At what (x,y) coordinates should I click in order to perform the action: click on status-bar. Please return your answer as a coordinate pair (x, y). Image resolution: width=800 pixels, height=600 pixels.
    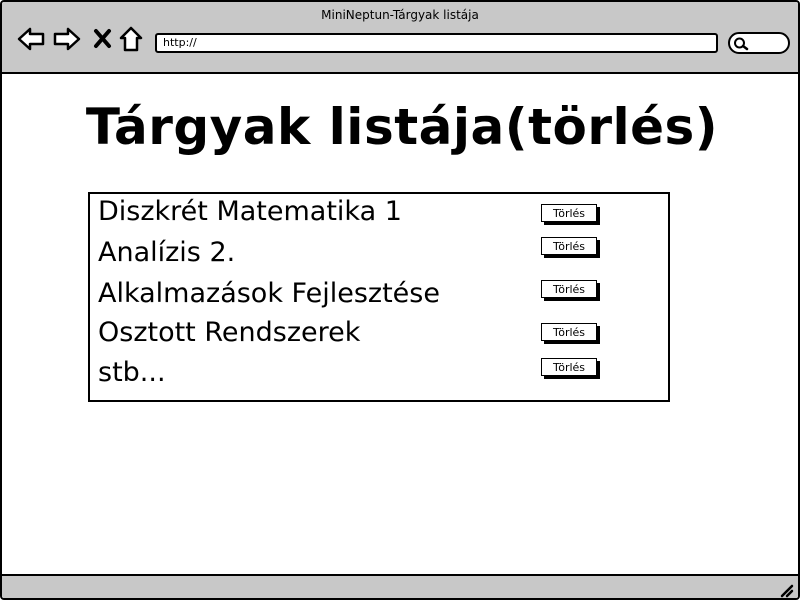
    Looking at the image, I should click on (400, 586).